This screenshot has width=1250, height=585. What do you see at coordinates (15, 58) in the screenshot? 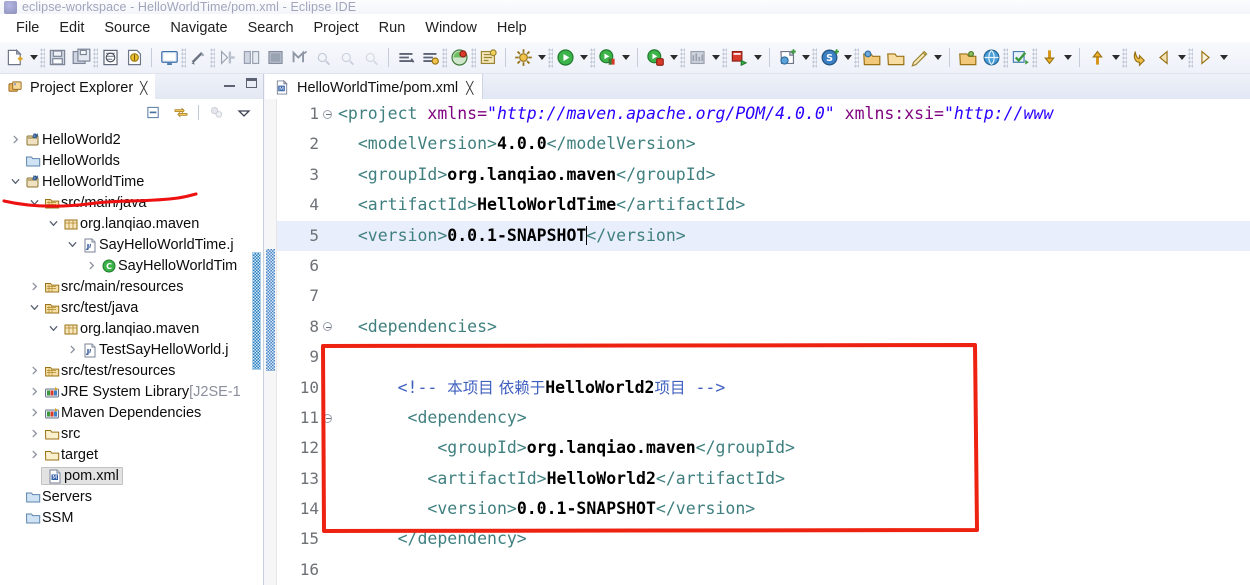
I see `new-wizard-icon` at bounding box center [15, 58].